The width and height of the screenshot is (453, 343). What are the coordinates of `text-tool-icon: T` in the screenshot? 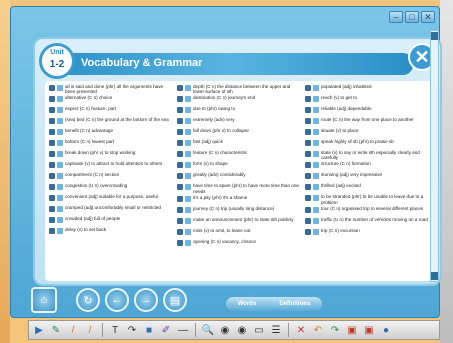 It's located at (115, 330).